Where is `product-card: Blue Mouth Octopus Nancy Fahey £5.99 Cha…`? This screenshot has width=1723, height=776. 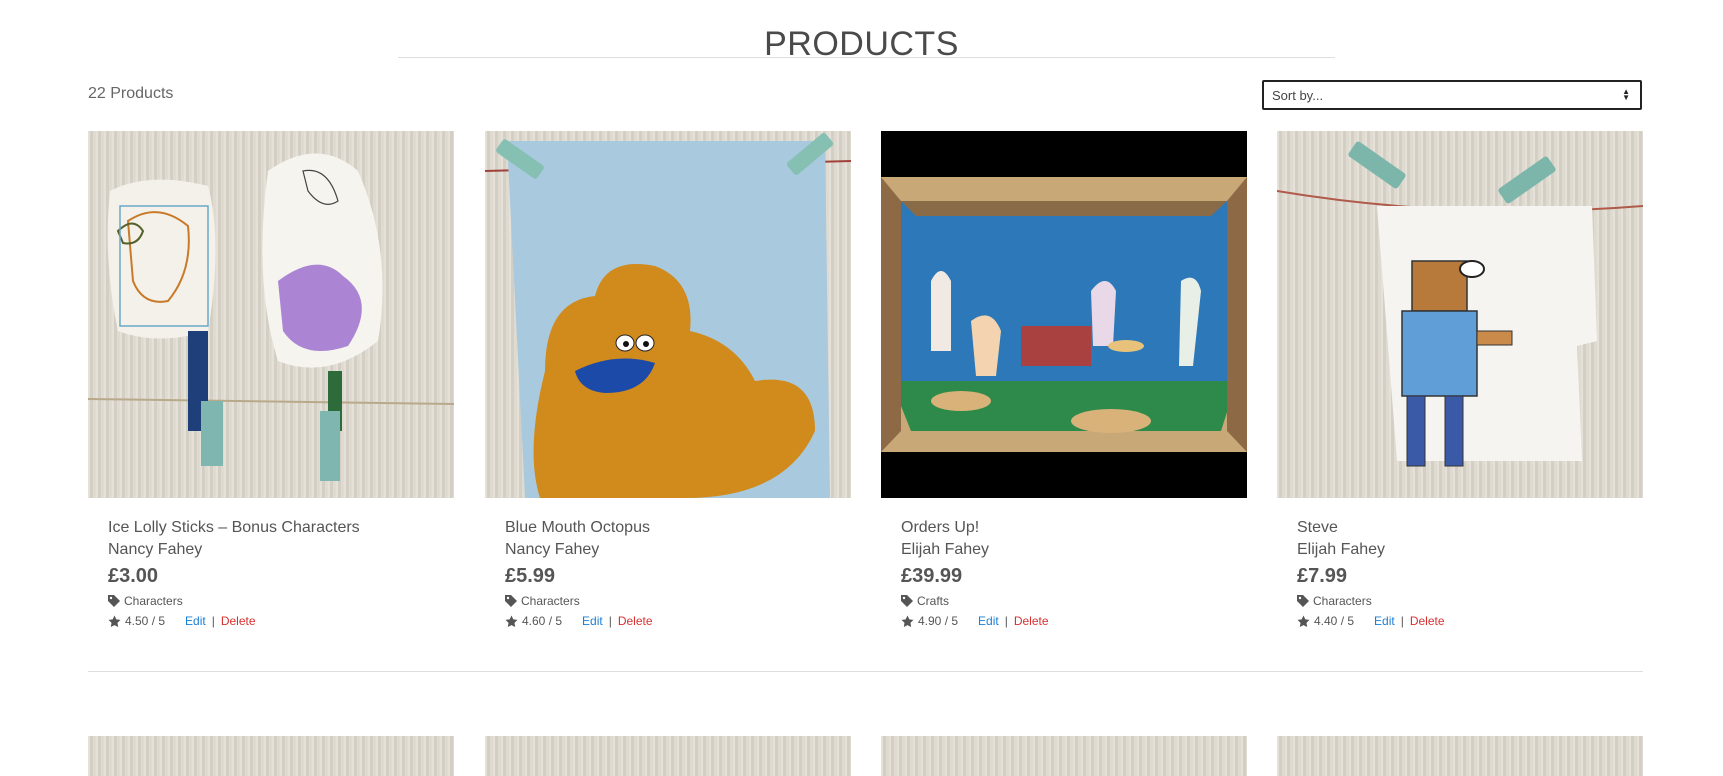 product-card: Blue Mouth Octopus Nancy Fahey £5.99 Cha… is located at coordinates (668, 379).